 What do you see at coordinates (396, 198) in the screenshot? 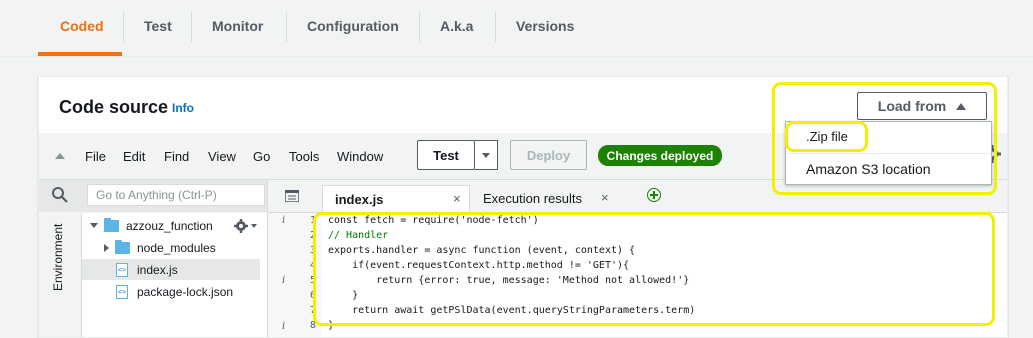
I see `editor-tab-index-js: index.js ×` at bounding box center [396, 198].